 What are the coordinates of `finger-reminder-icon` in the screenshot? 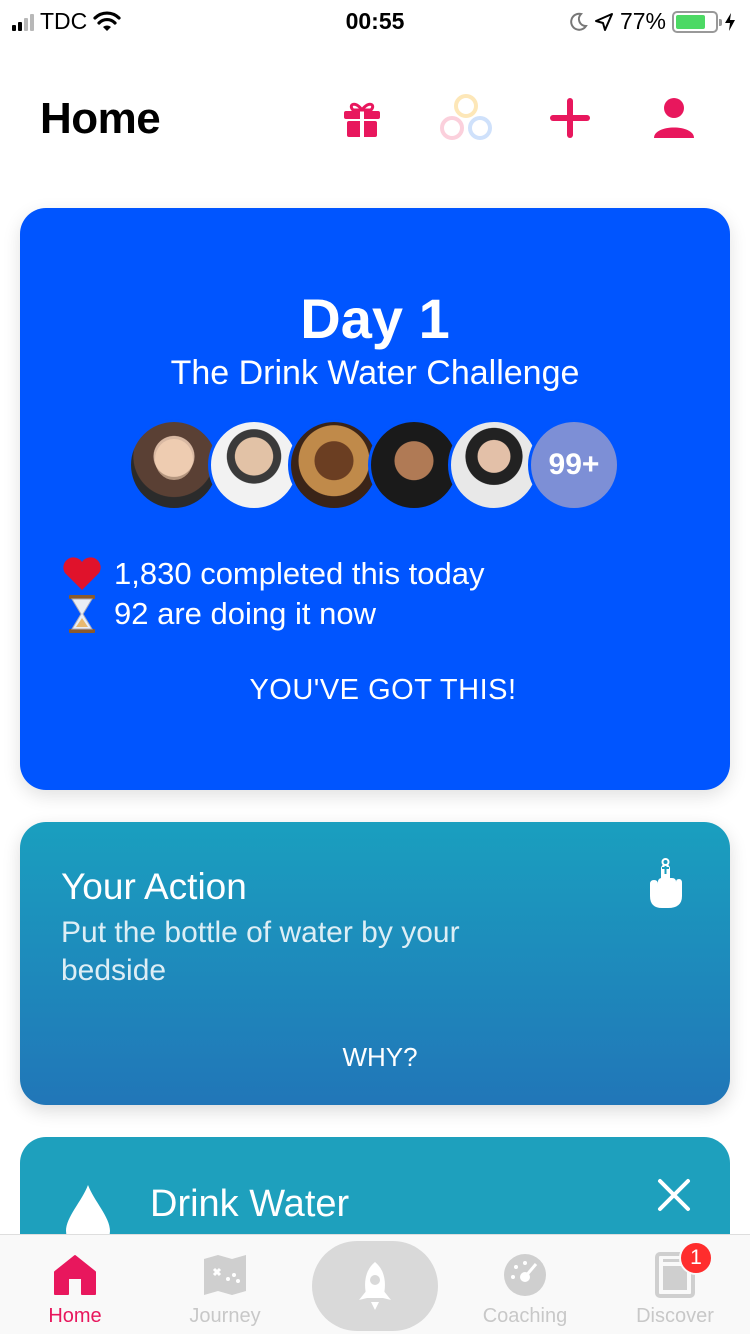 It's located at (666, 886).